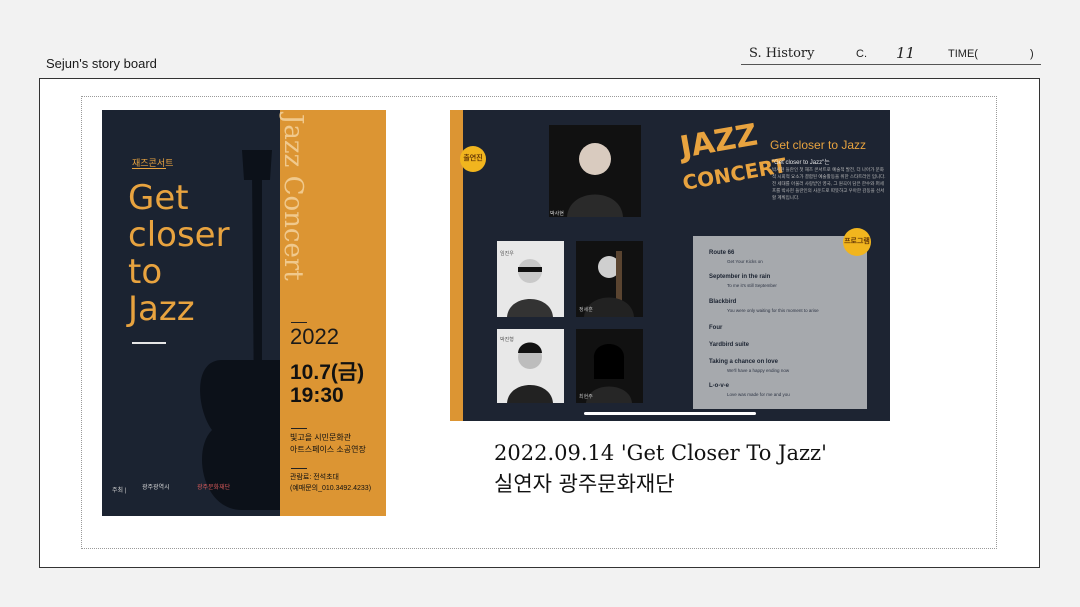 This screenshot has height=607, width=1080. Describe the element at coordinates (156, 488) in the screenshot. I see `poster-logo-city: 광주광역시` at that location.